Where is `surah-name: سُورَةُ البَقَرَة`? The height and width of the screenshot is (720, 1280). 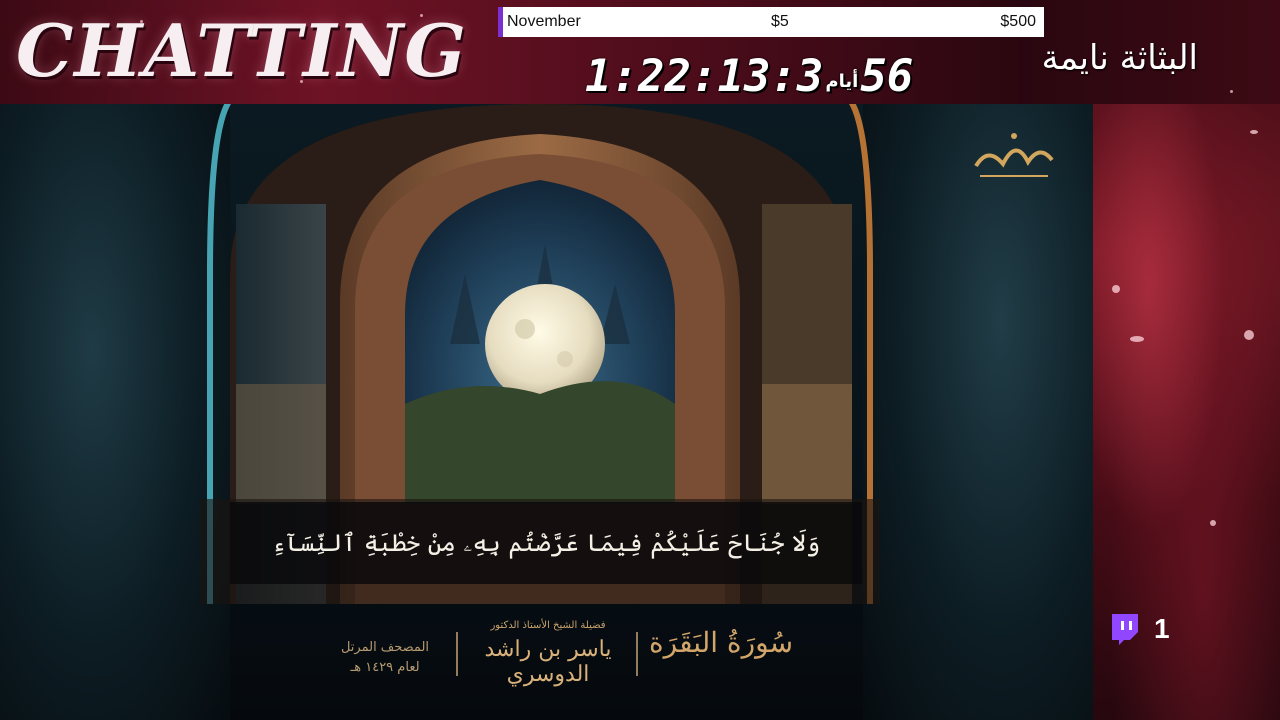 surah-name: سُورَةُ البَقَرَة is located at coordinates (721, 642).